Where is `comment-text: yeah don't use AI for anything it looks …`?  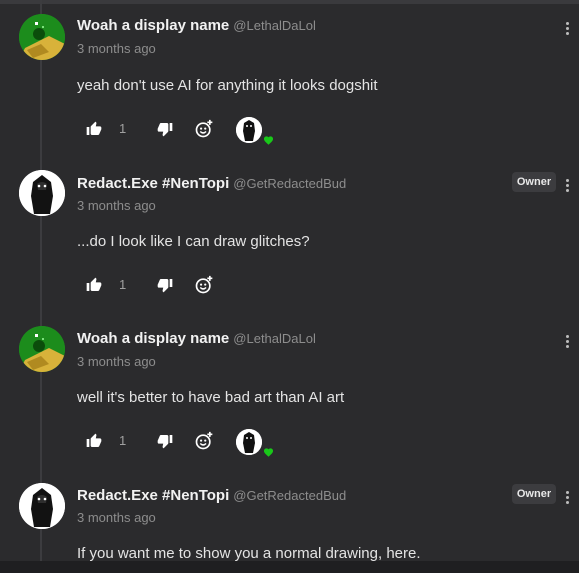 comment-text: yeah don't use AI for anything it looks … is located at coordinates (227, 85).